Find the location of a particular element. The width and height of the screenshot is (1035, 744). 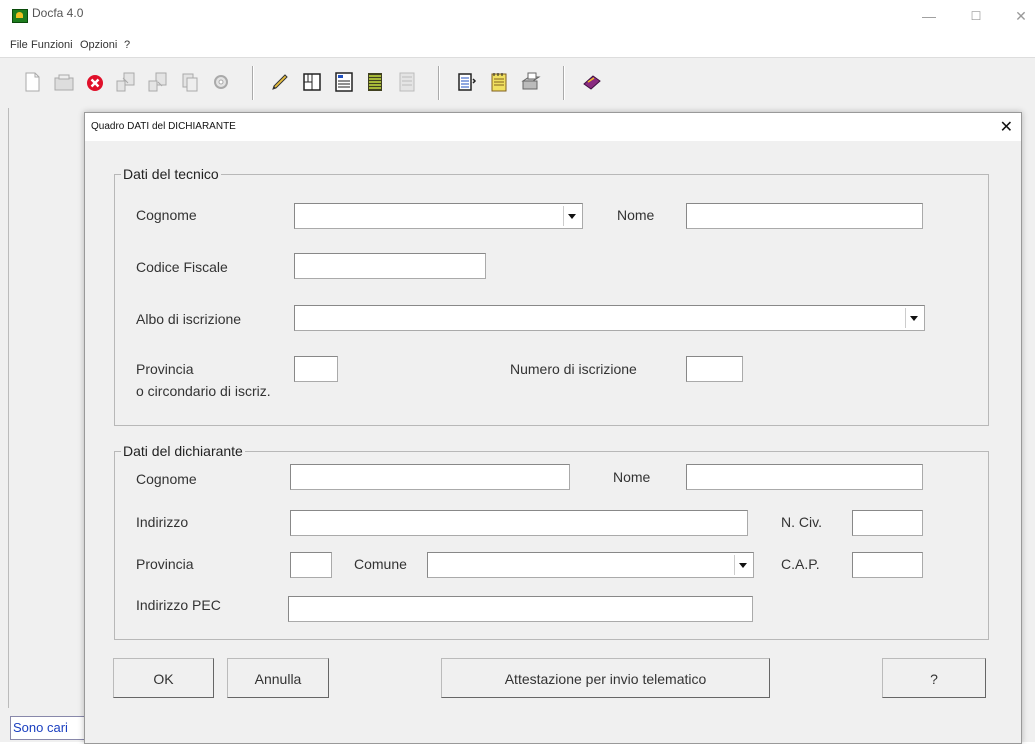

help-button: ? is located at coordinates (934, 678).